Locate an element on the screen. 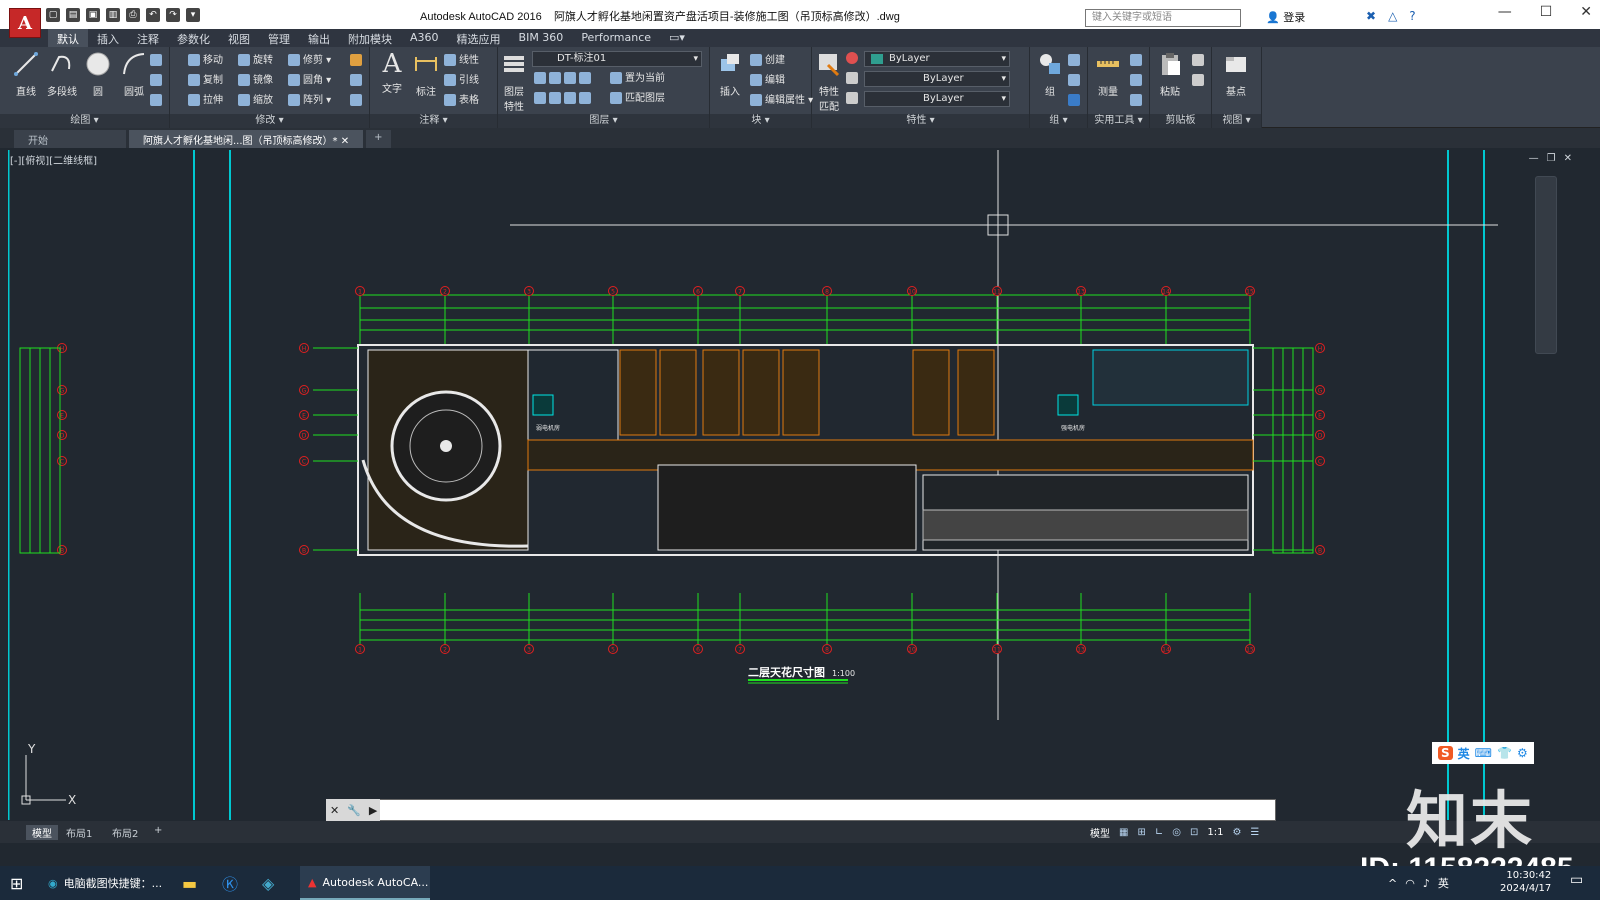 This screenshot has width=1600, height=900. hatch-icon is located at coordinates (157, 81).